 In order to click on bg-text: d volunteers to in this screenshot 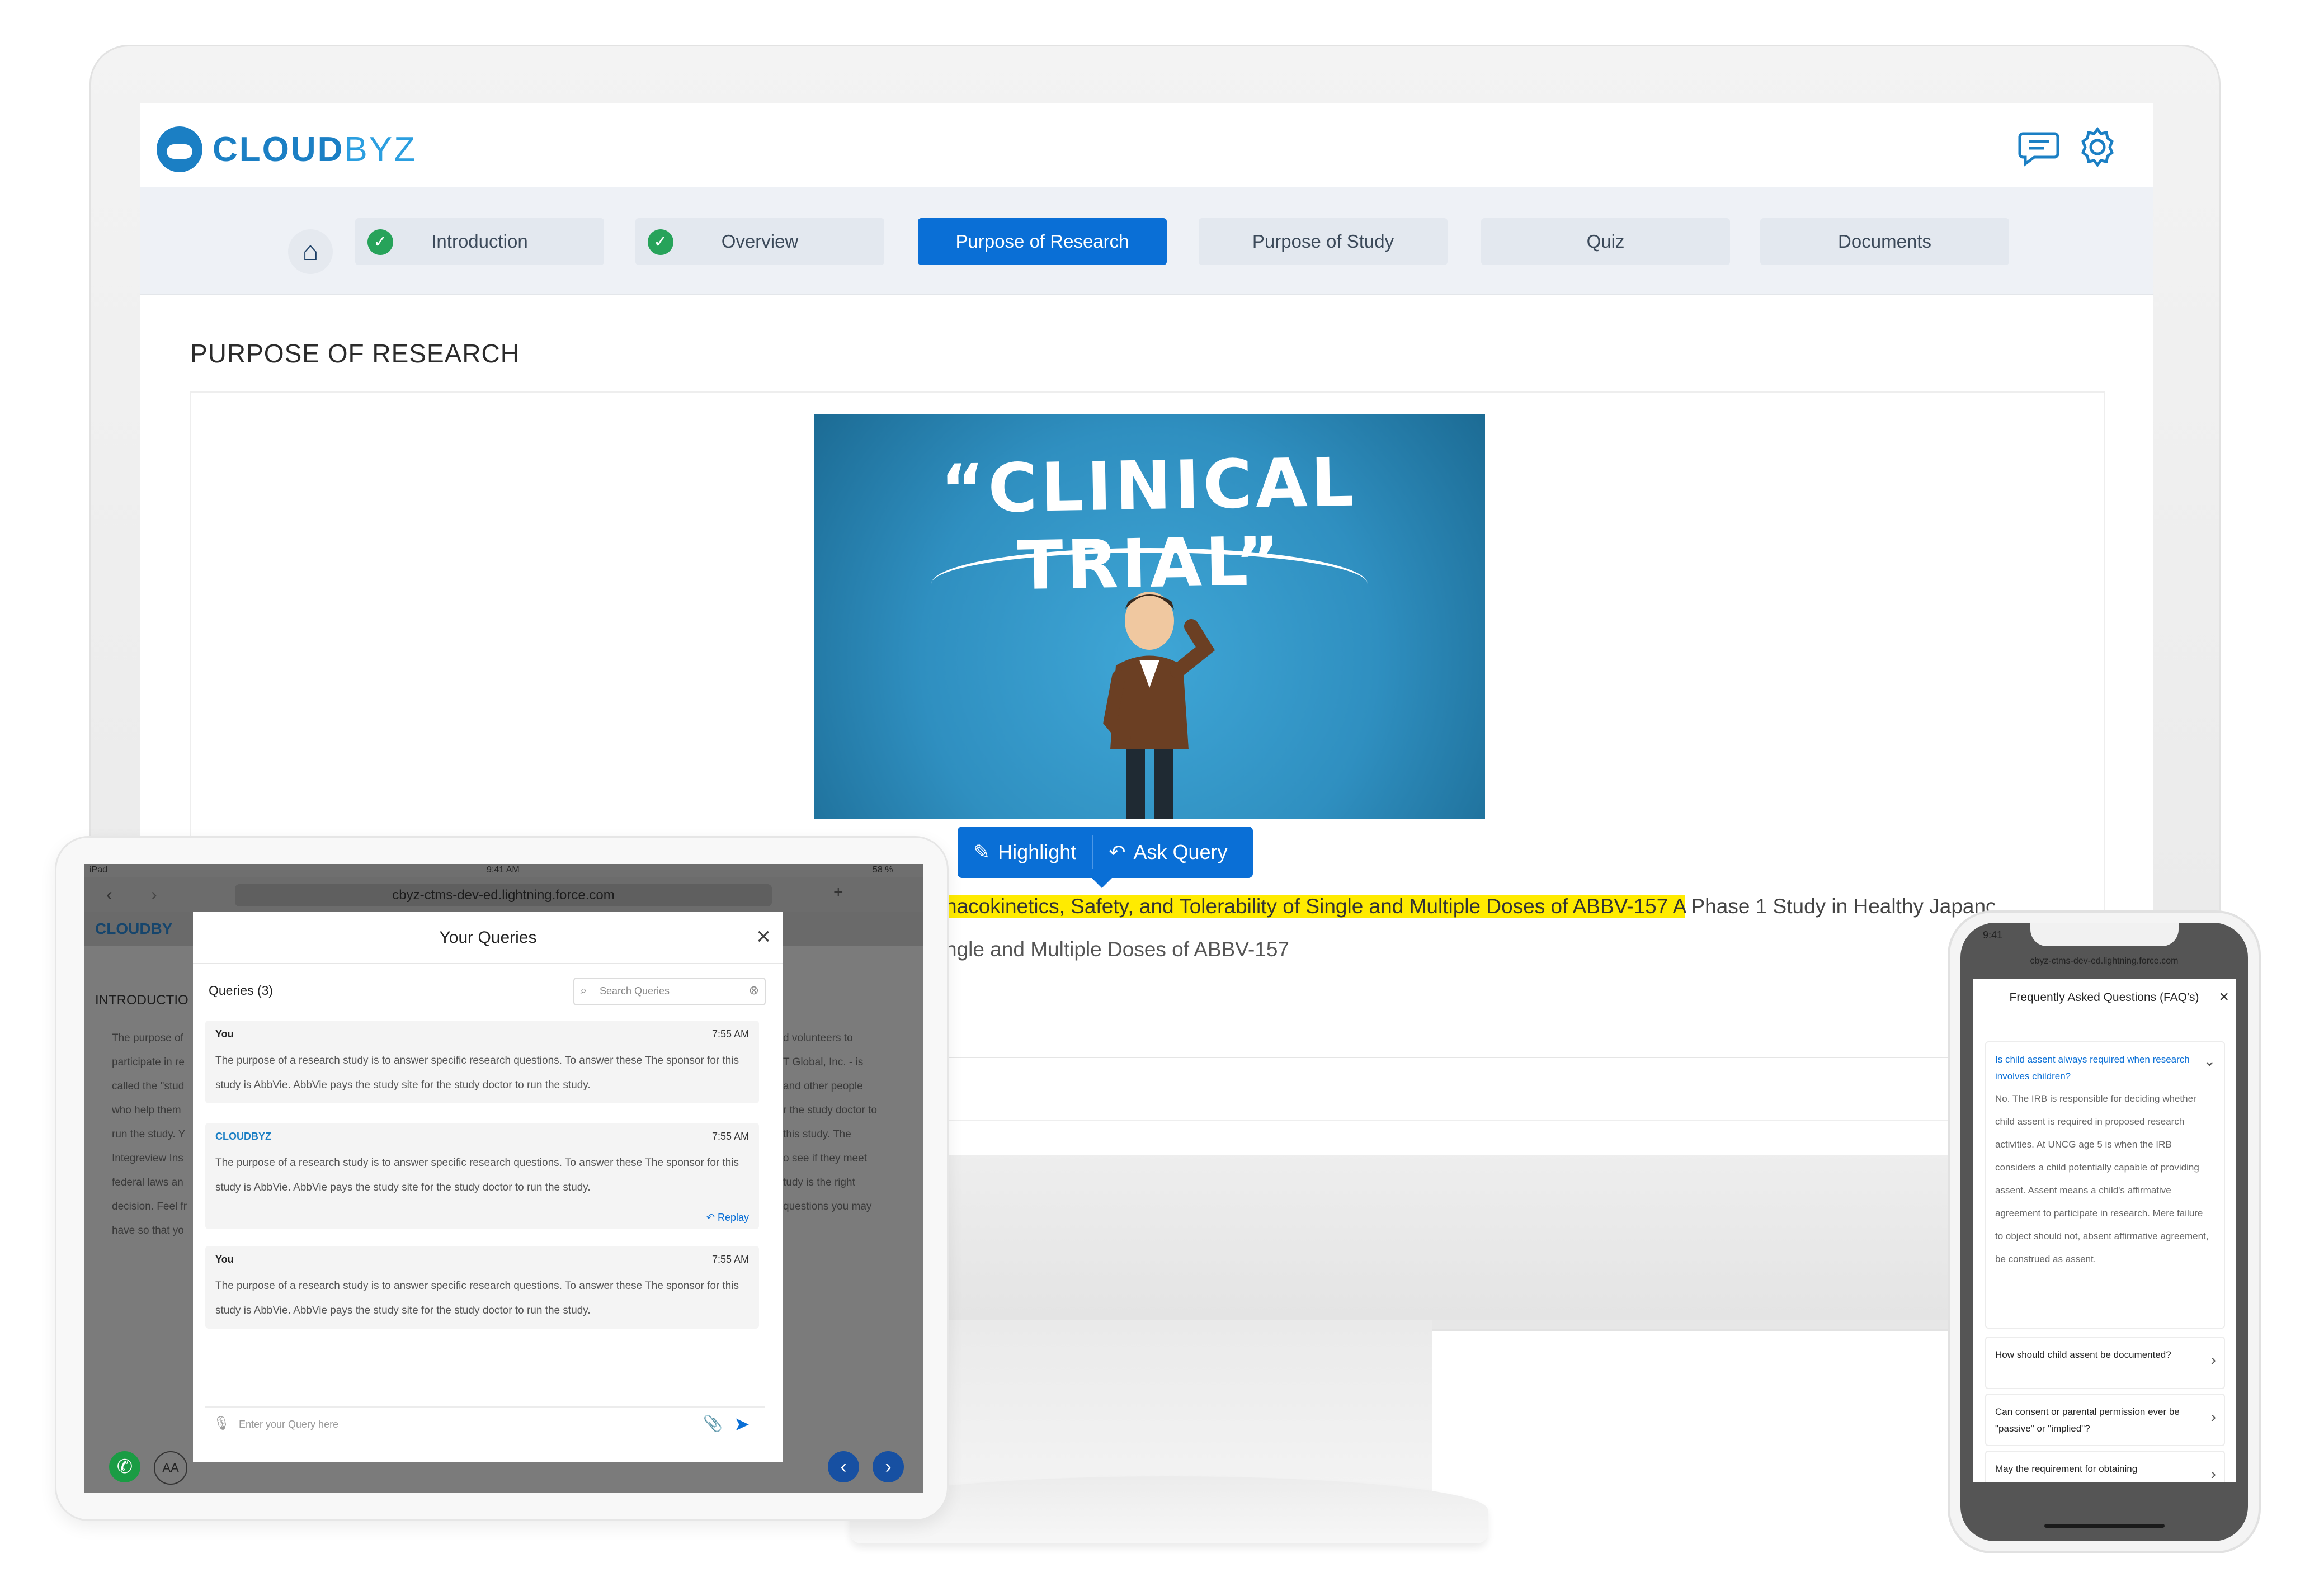, I will do `click(818, 1038)`.